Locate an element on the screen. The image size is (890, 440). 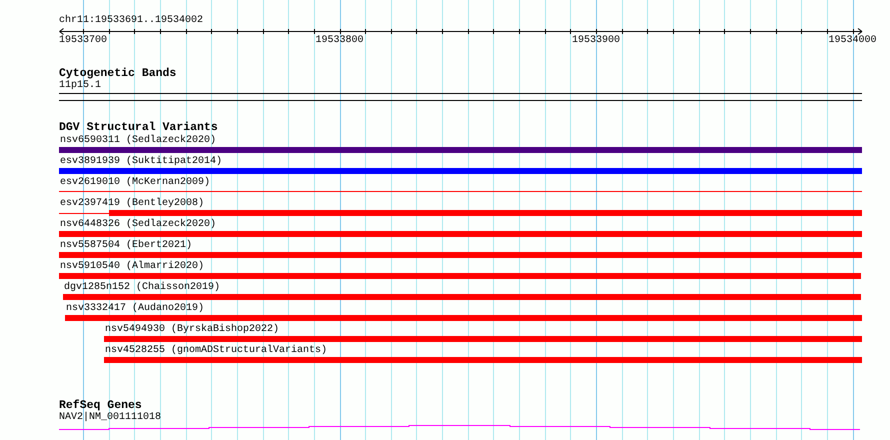
ruler-label: 19533700 is located at coordinates (83, 41).